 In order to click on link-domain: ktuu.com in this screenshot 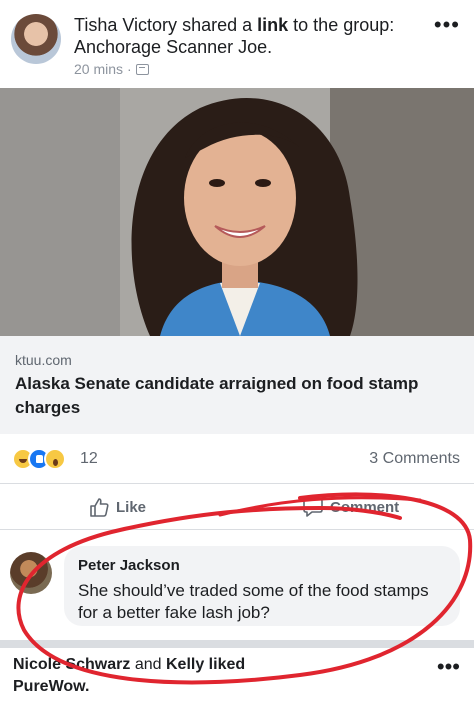, I will do `click(43, 360)`.